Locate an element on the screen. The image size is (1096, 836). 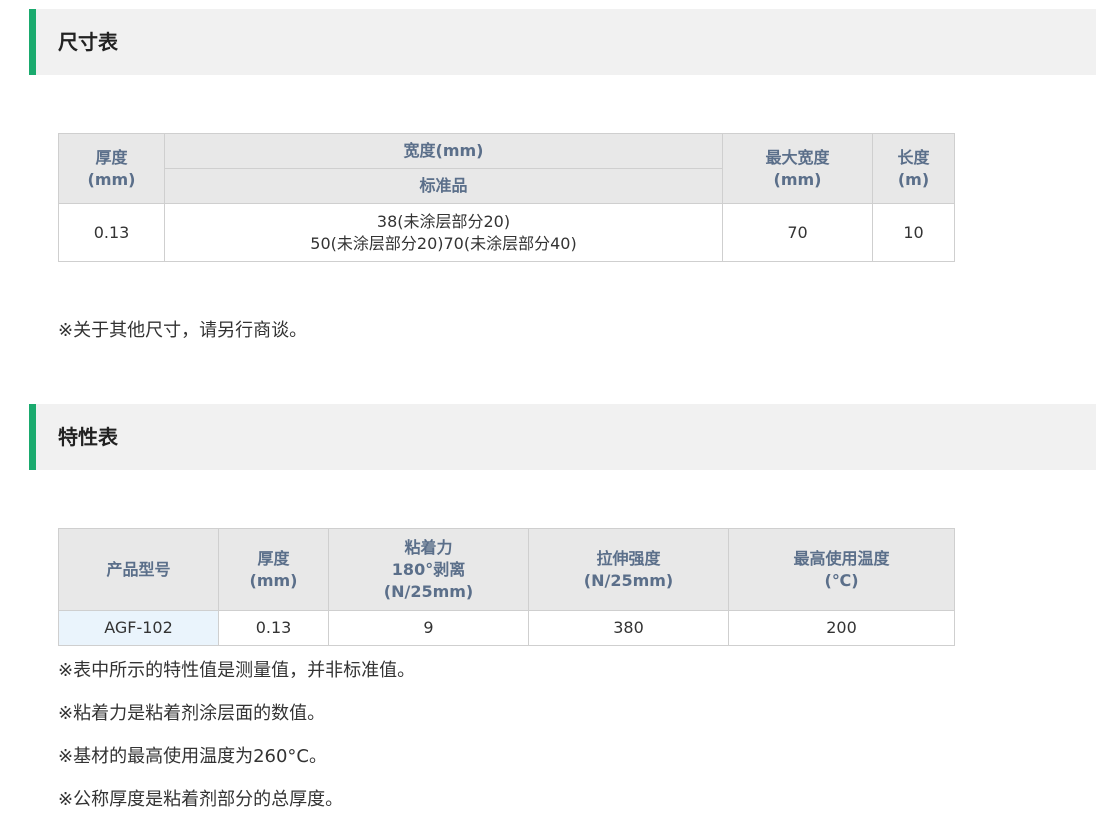
header-tensile: 拉伸强度 (N/25mm) is located at coordinates (628, 569).